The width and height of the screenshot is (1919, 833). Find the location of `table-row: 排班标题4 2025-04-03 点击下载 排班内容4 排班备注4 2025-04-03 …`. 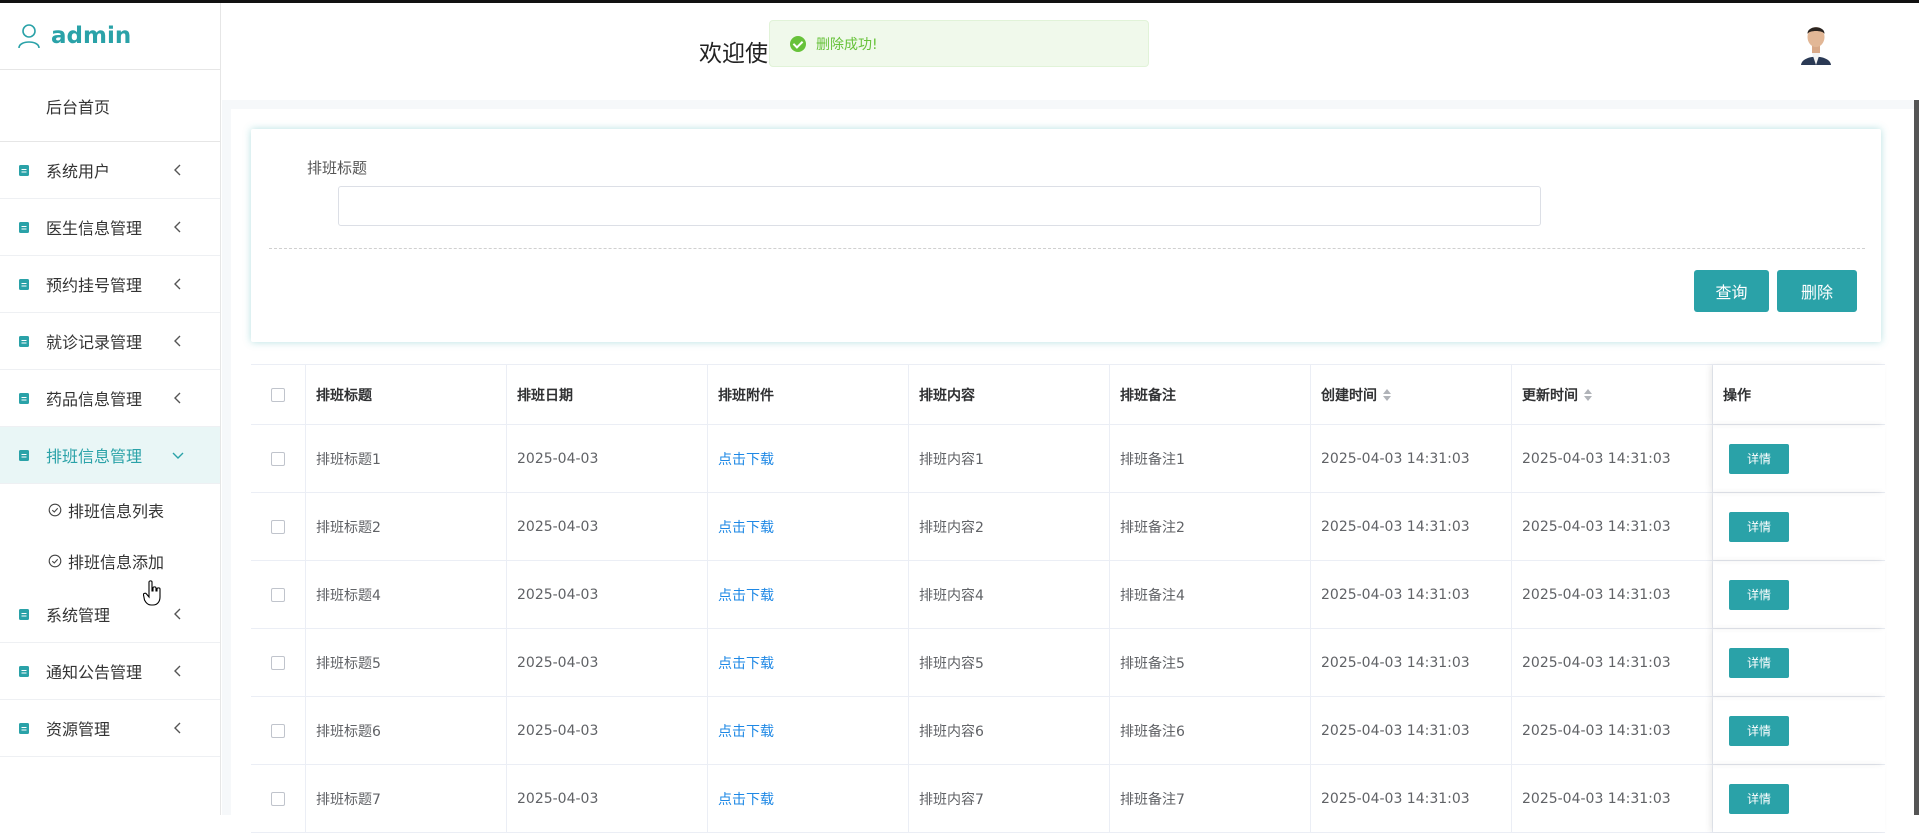

table-row: 排班标题4 2025-04-03 点击下载 排班内容4 排班备注4 2025-04-03 … is located at coordinates (1068, 595).